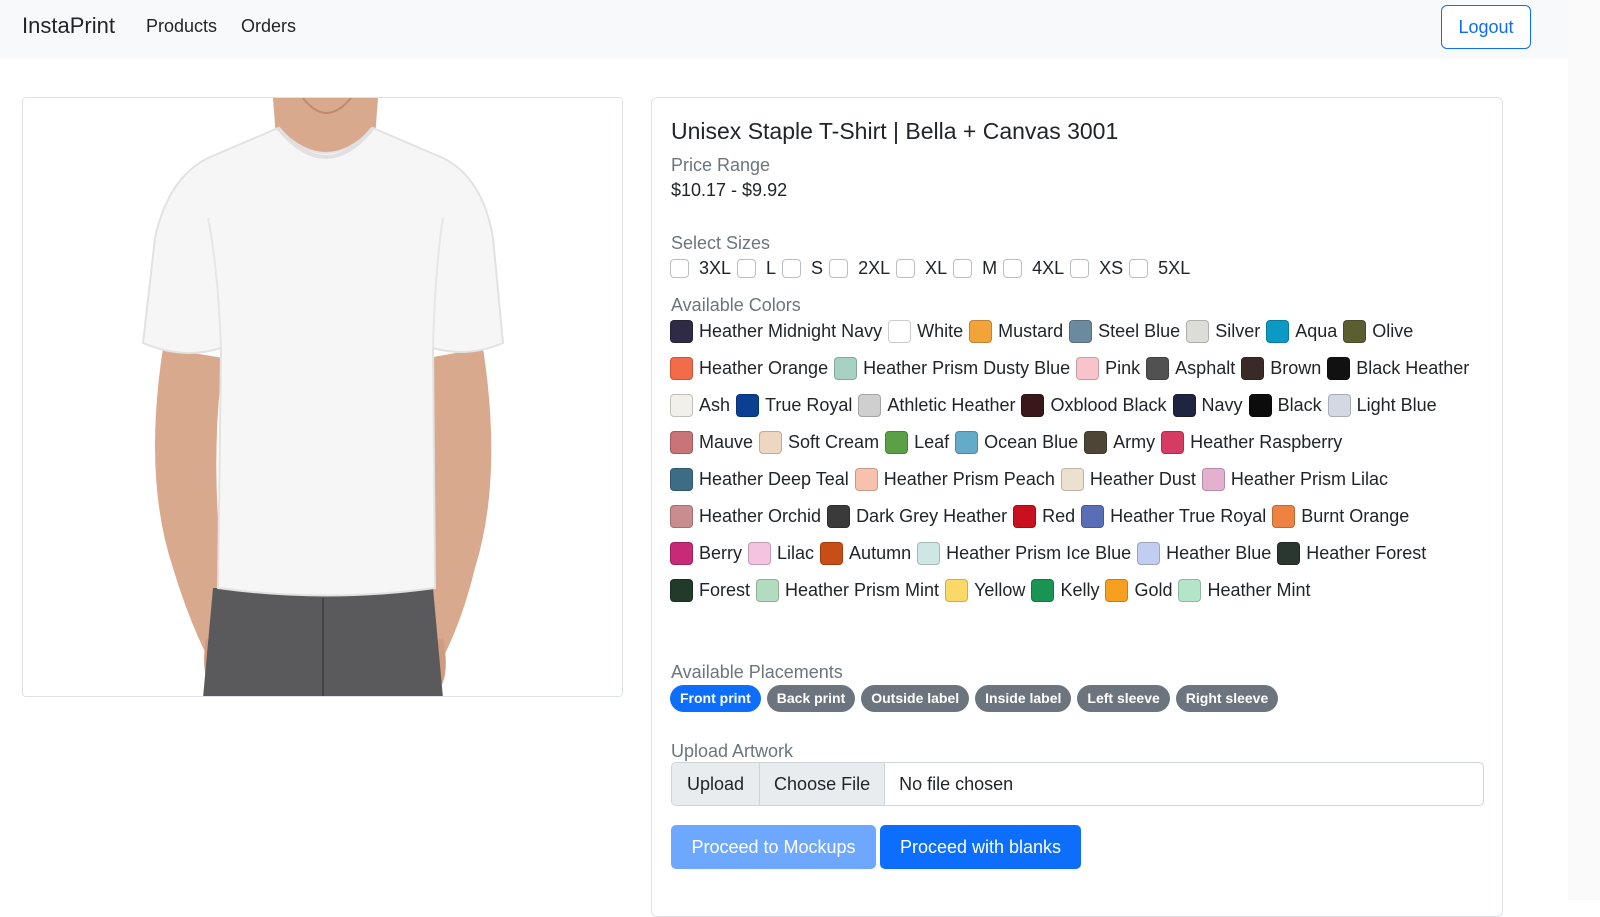 The image size is (1600, 917). I want to click on color-option: Aqua, so click(1301, 331).